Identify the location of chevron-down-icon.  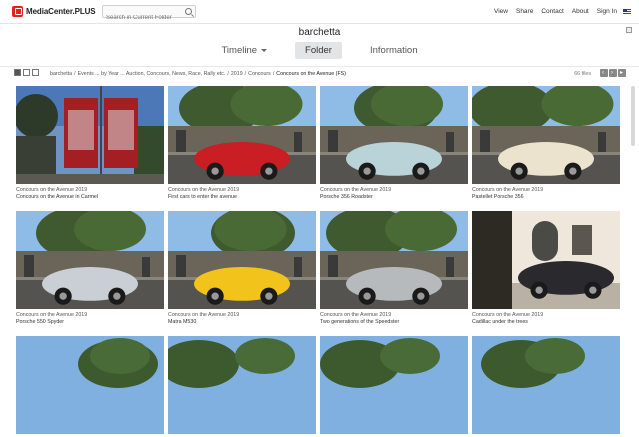
(264, 50).